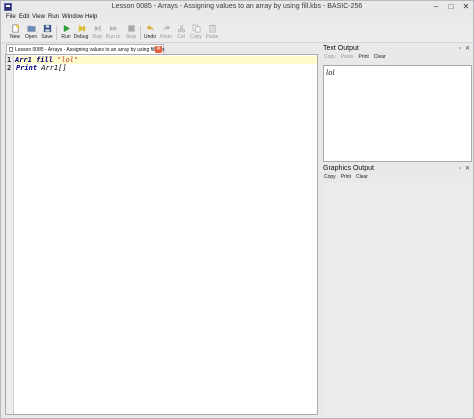 Image resolution: width=474 pixels, height=419 pixels. What do you see at coordinates (466, 7) in the screenshot?
I see `close-button: ✕` at bounding box center [466, 7].